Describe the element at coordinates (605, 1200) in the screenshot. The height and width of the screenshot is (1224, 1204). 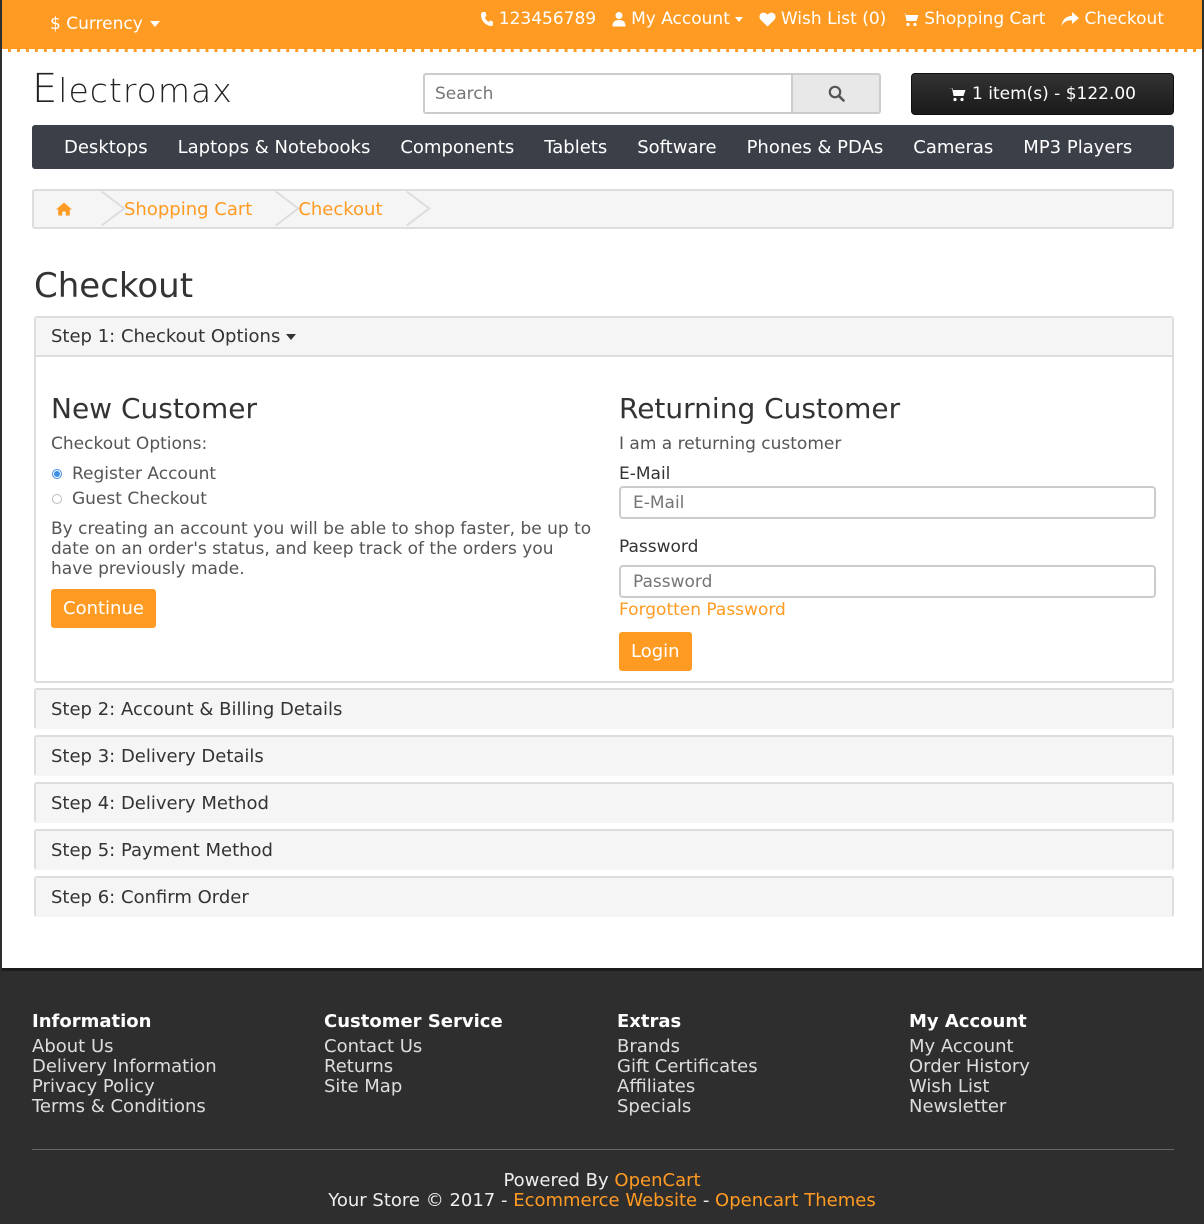
I see `ecommerce-website-link: Ecommerce Website` at that location.